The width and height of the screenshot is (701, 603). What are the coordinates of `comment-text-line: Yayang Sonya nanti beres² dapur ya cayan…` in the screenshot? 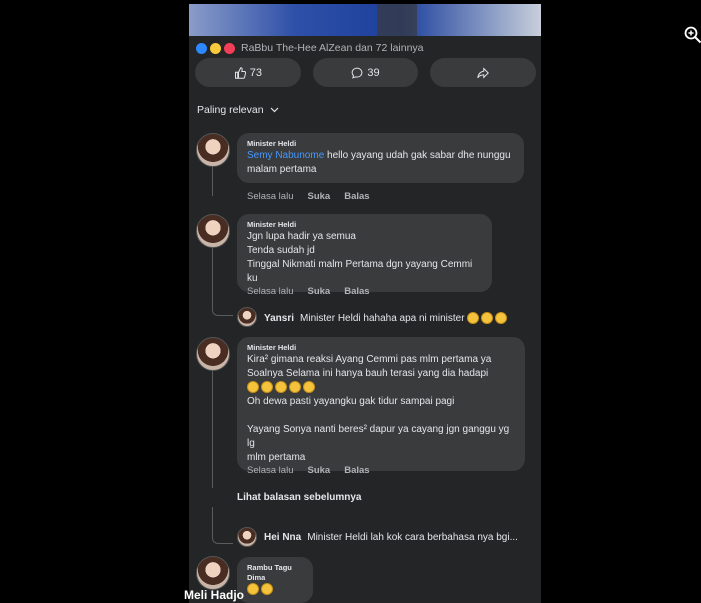 It's located at (378, 436).